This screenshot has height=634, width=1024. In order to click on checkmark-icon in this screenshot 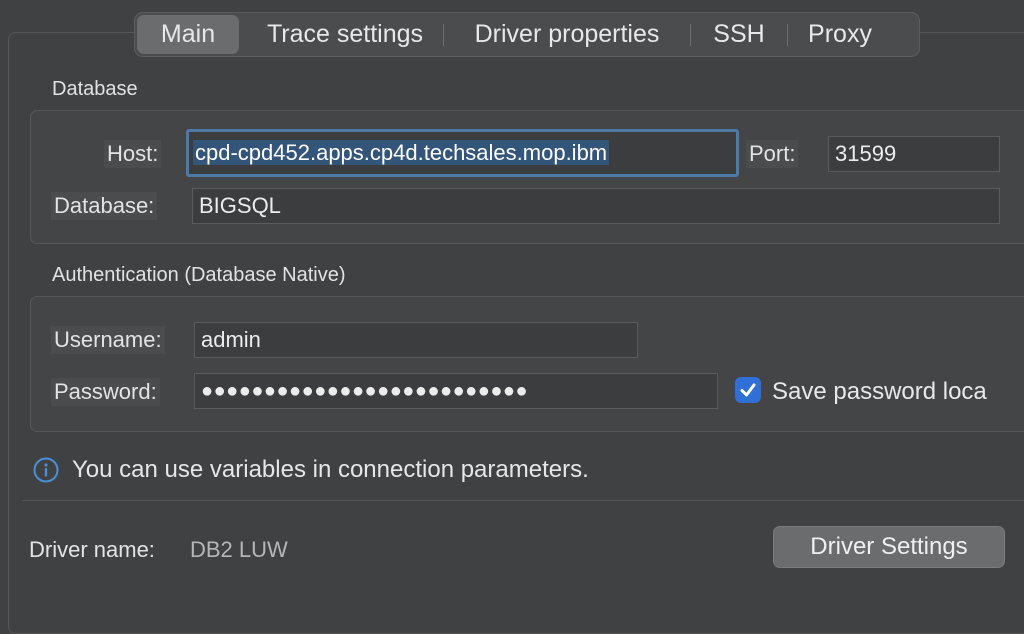, I will do `click(748, 390)`.